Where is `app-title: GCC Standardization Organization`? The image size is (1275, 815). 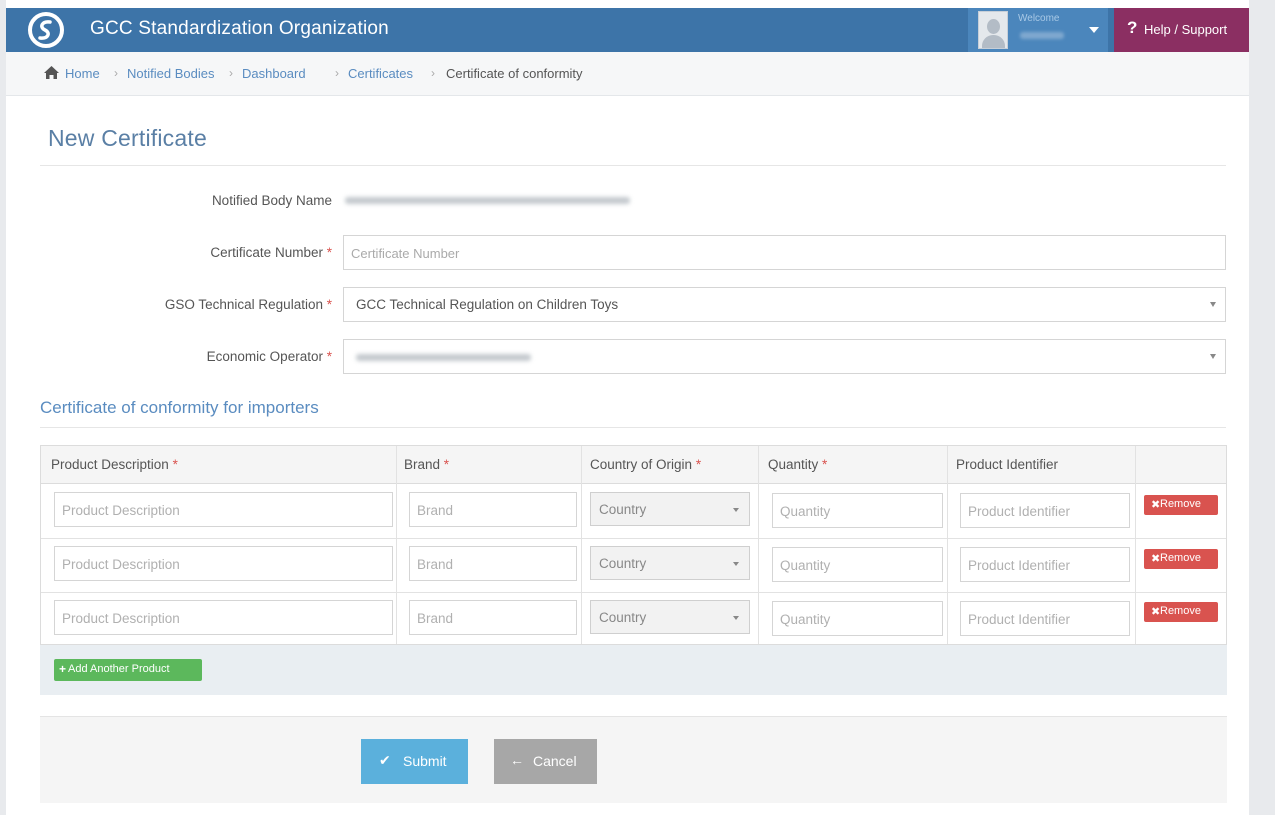 app-title: GCC Standardization Organization is located at coordinates (239, 29).